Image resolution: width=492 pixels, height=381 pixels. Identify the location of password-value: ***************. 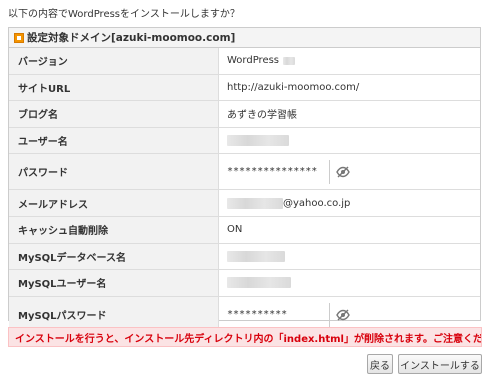
(349, 171).